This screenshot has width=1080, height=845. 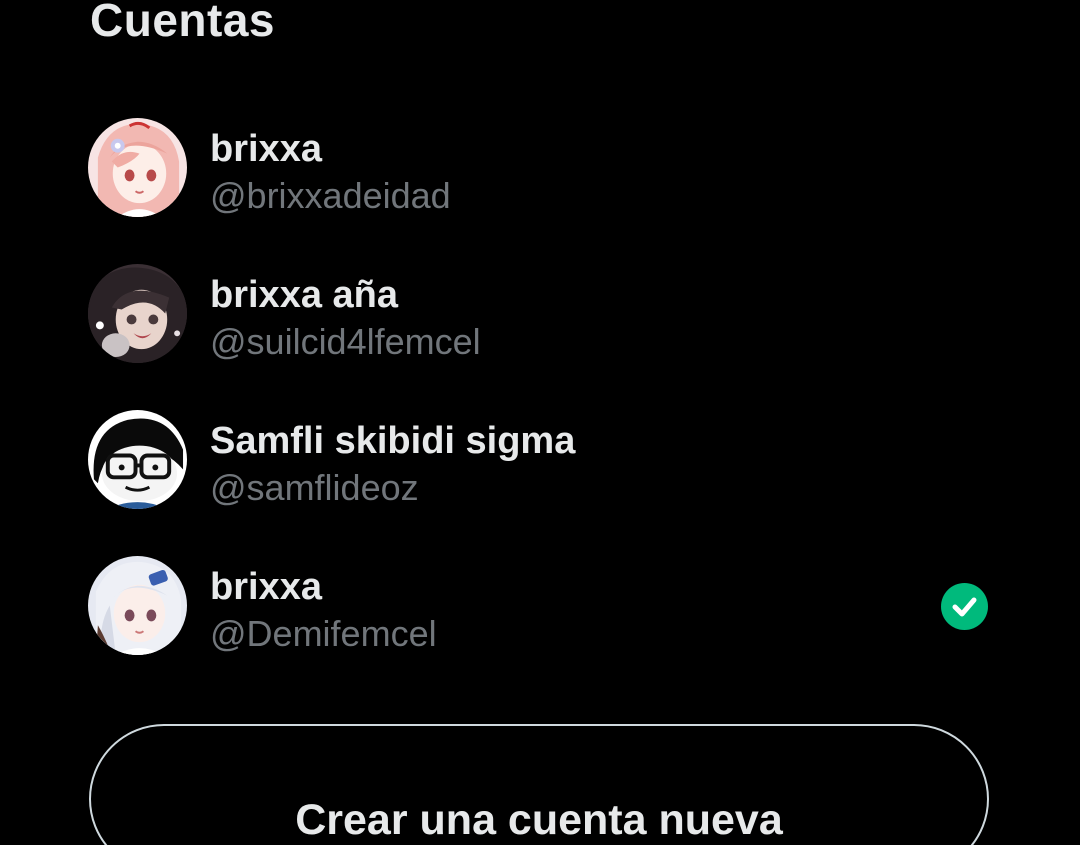 I want to click on cartoon-boy-glasses-avatar-icon, so click(x=137, y=459).